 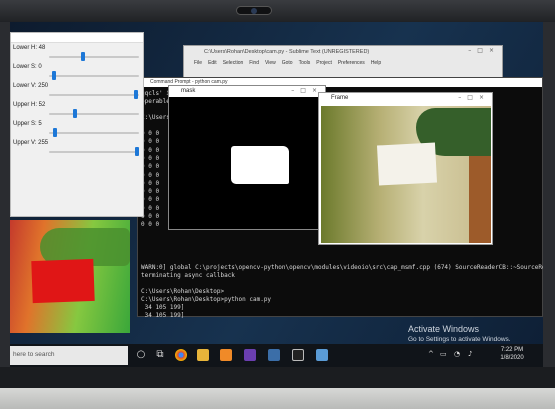 I want to click on menu-item-tools: Tools, so click(x=305, y=63).